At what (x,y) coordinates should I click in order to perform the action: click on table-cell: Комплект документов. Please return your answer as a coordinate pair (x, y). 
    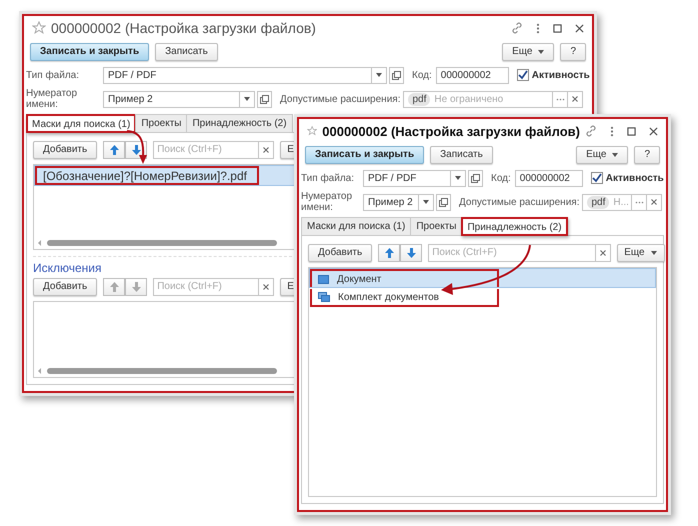
    Looking at the image, I should click on (388, 297).